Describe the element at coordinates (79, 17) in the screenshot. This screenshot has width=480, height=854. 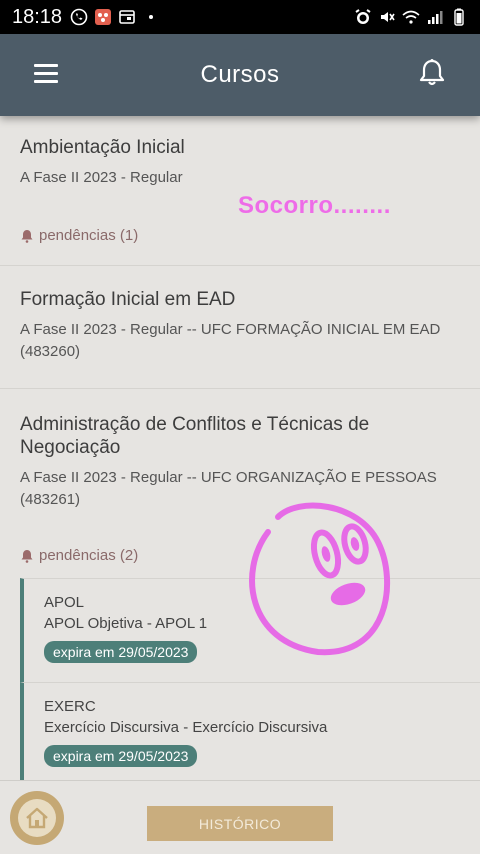
I see `whatsapp-icon` at that location.